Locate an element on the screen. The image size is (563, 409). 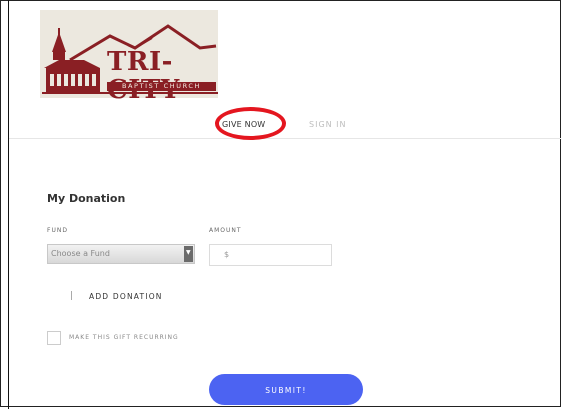
chevron-down-icon: ▼ is located at coordinates (188, 254).